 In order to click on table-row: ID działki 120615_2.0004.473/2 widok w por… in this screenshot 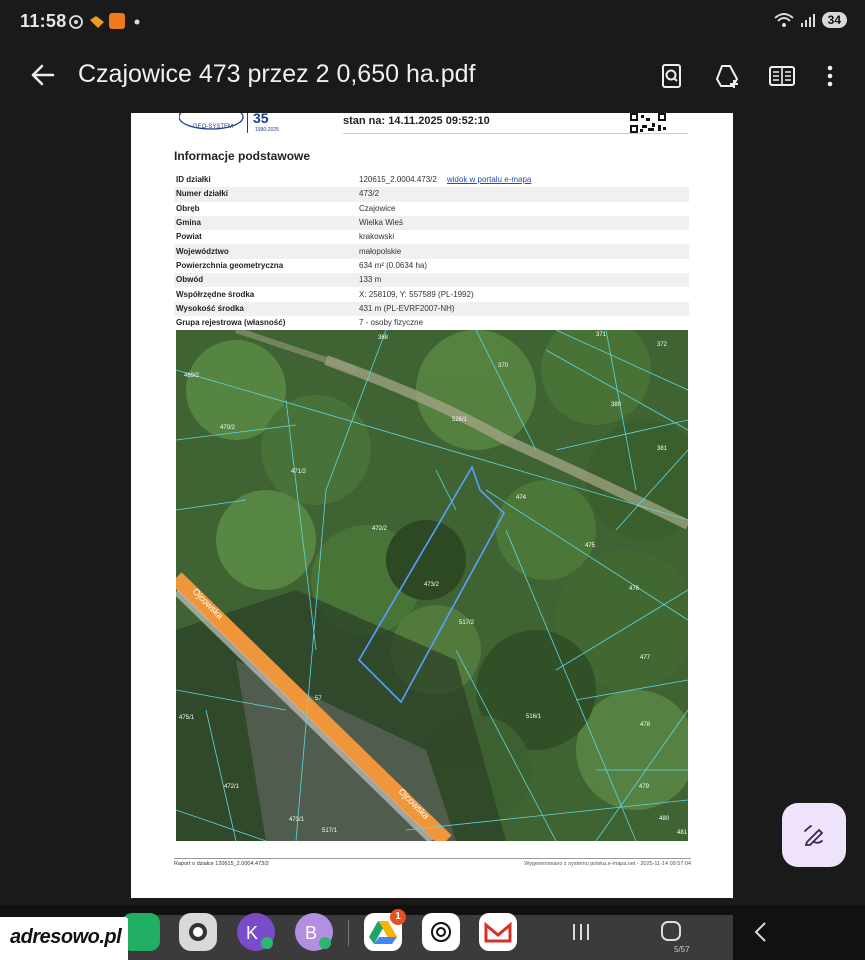, I will do `click(431, 180)`.